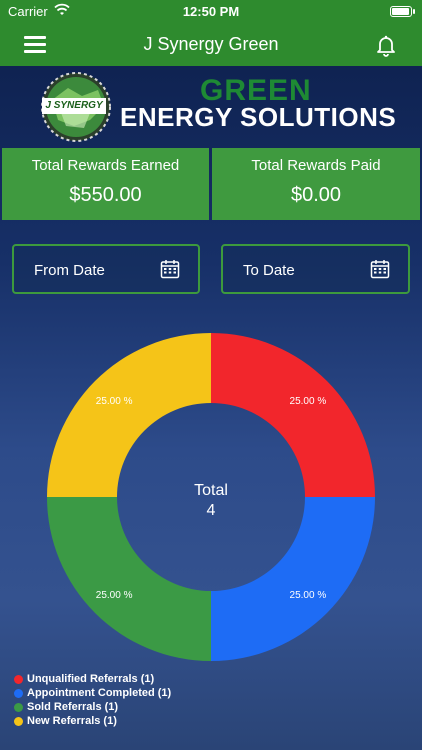  I want to click on rewards-paid-label: Total Rewards Paid, so click(316, 165).